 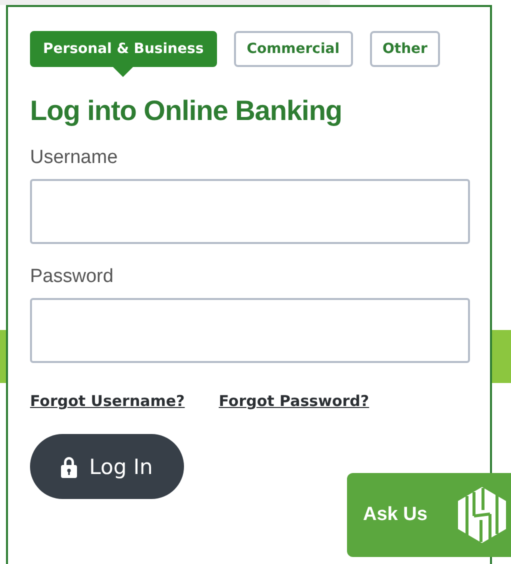 I want to click on page-heading: Log into Online Banking, so click(x=187, y=111).